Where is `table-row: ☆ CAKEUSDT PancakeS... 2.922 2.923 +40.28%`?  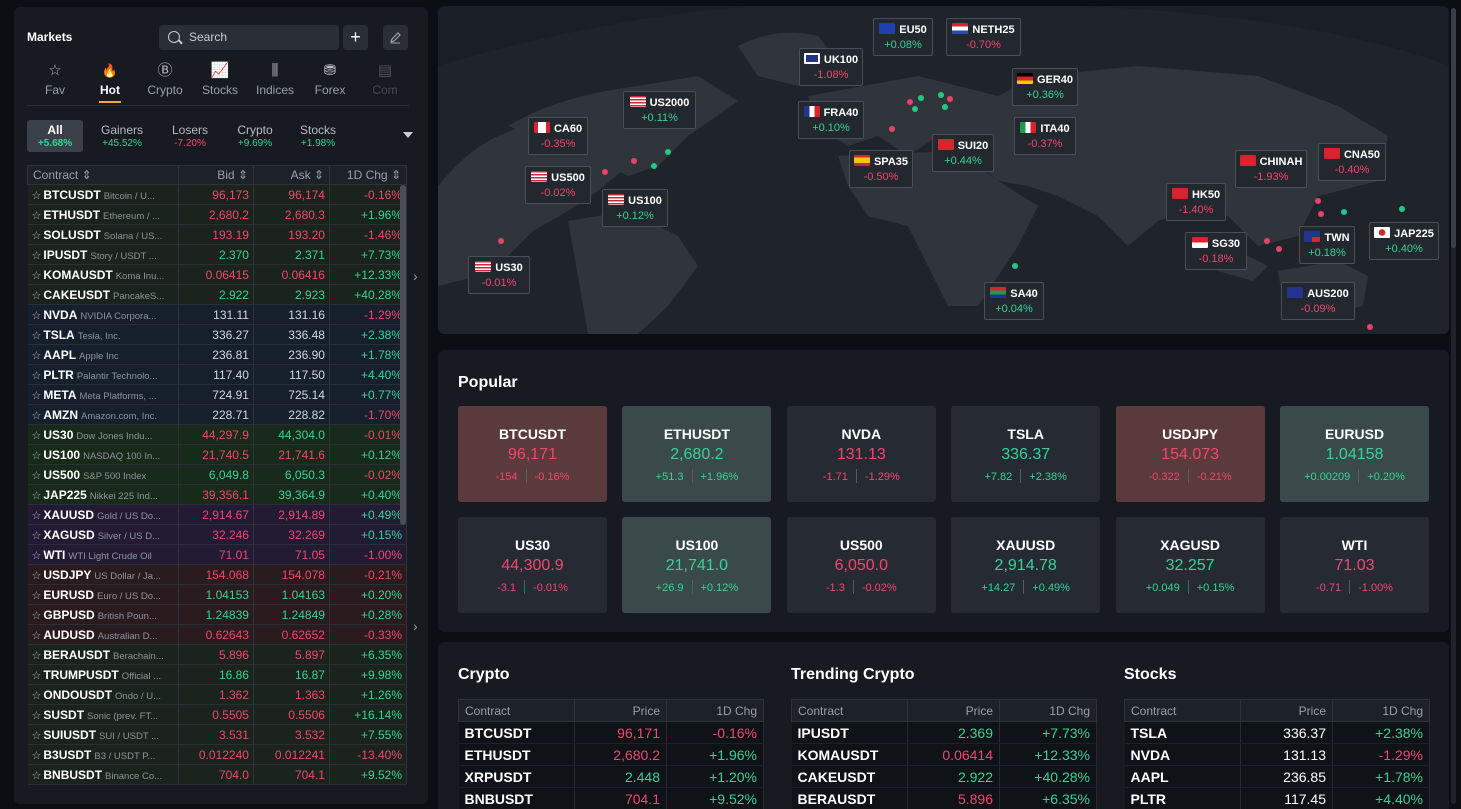 table-row: ☆ CAKEUSDT PancakeS... 2.922 2.923 +40.28% is located at coordinates (217, 294).